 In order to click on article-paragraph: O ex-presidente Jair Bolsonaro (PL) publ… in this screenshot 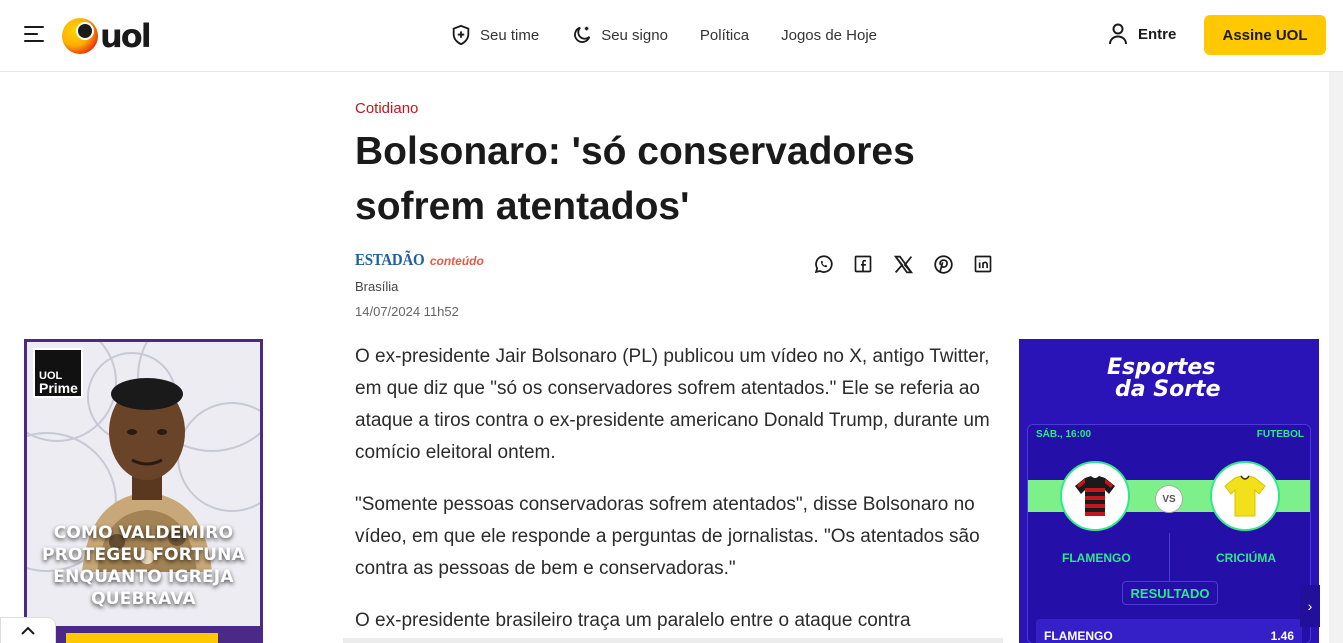, I will do `click(672, 404)`.